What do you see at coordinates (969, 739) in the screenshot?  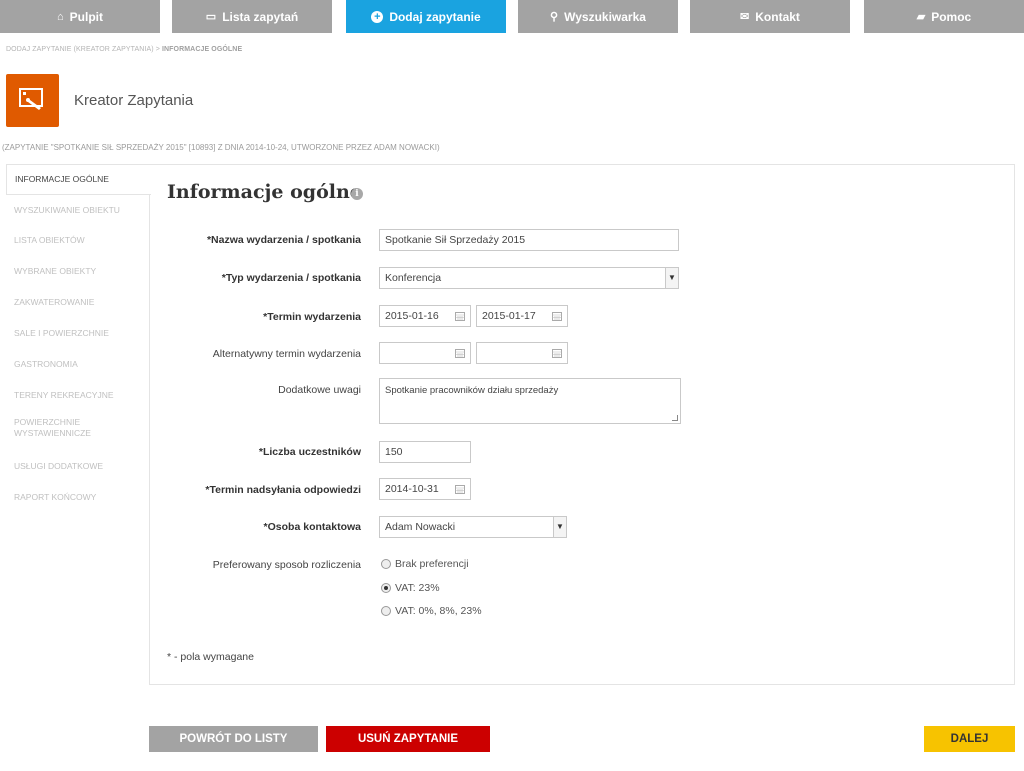 I see `next-button: DALEJ` at bounding box center [969, 739].